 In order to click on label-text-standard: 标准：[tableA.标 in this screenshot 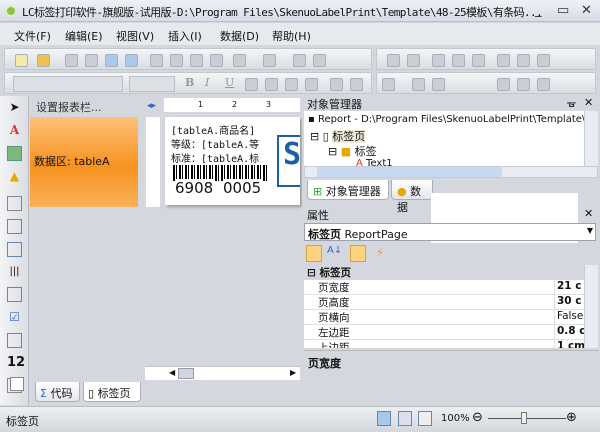, I will do `click(221, 157)`.